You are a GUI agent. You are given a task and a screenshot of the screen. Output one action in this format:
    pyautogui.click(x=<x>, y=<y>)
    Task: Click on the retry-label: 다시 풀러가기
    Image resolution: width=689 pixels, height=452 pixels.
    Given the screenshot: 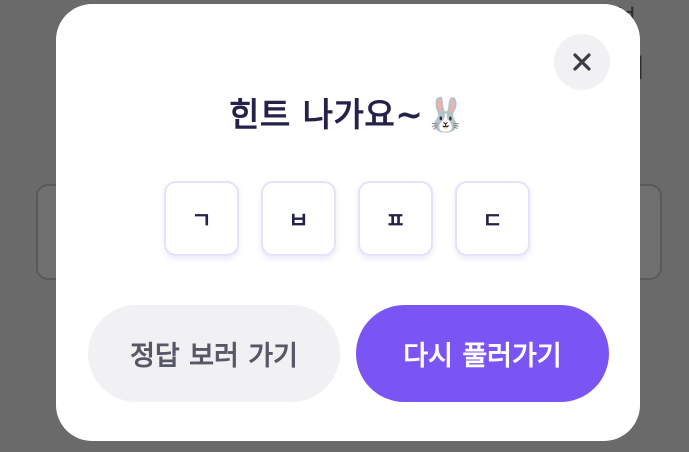 What is the action you would take?
    pyautogui.click(x=482, y=356)
    